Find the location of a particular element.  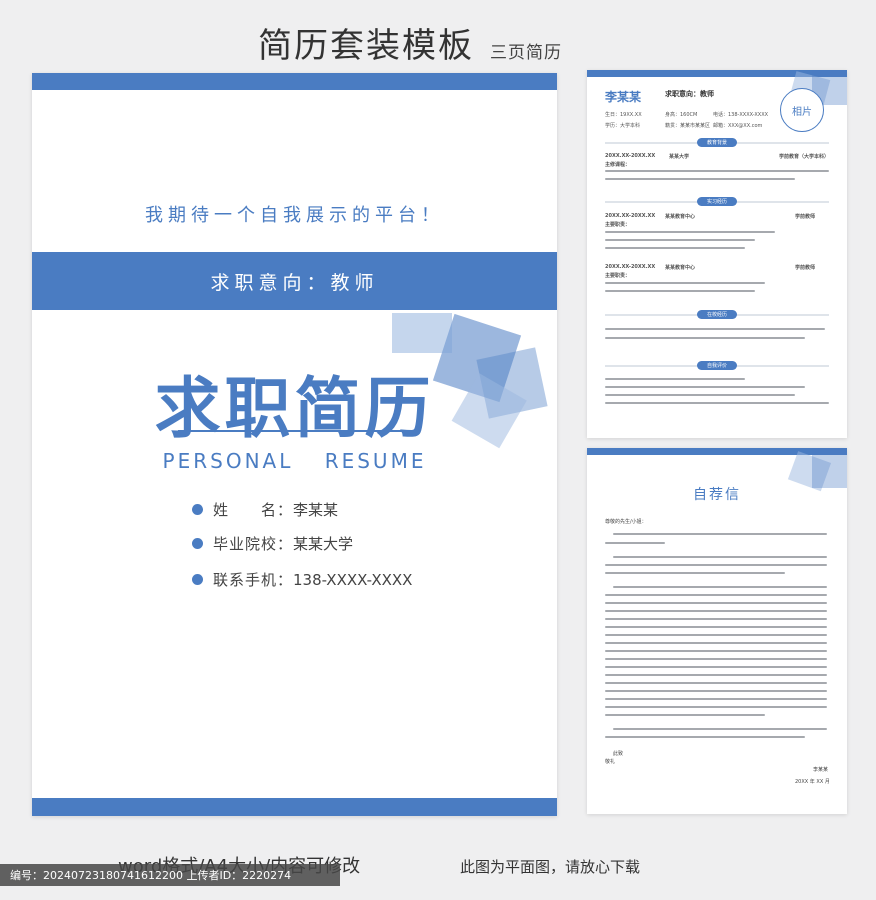

cover-english-title: PERSONAL RESUME is located at coordinates (294, 461).